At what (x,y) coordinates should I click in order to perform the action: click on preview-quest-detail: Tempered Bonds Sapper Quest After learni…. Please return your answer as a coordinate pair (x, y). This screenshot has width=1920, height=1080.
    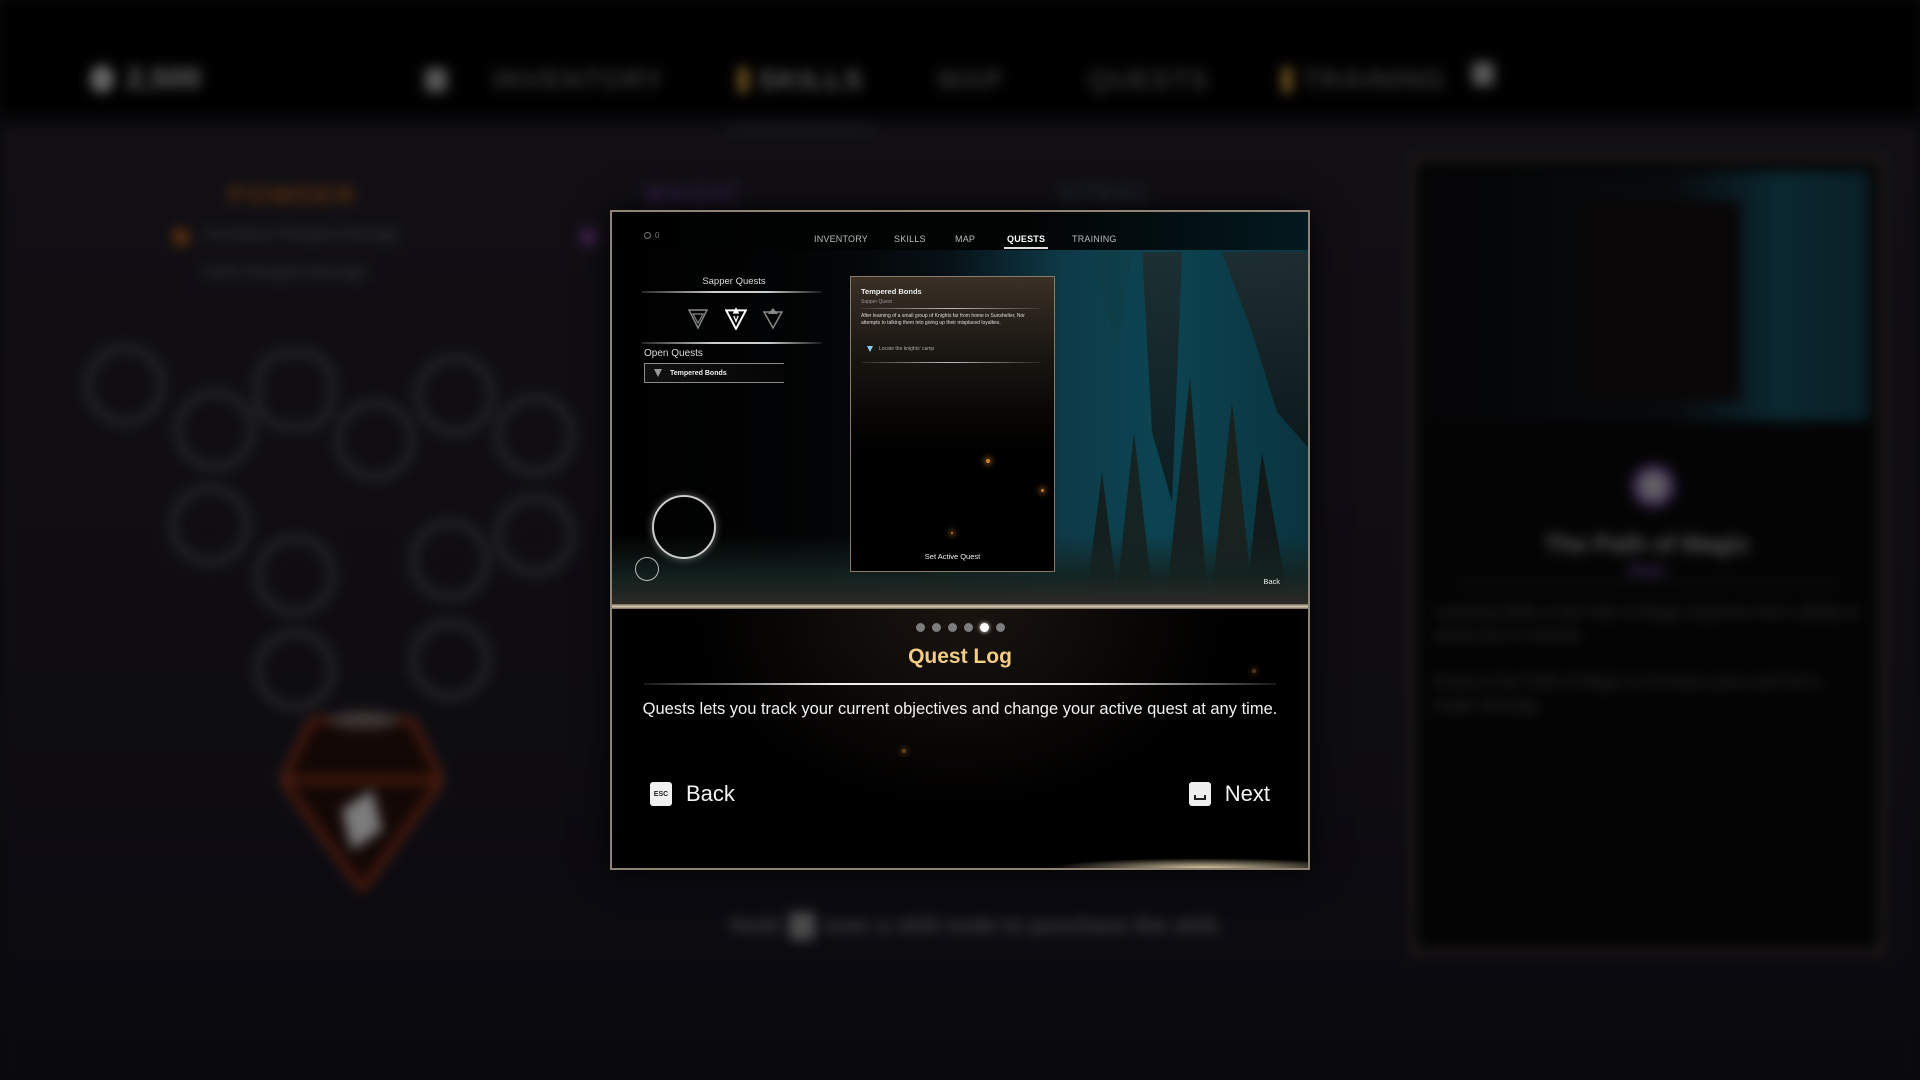
    Looking at the image, I should click on (952, 424).